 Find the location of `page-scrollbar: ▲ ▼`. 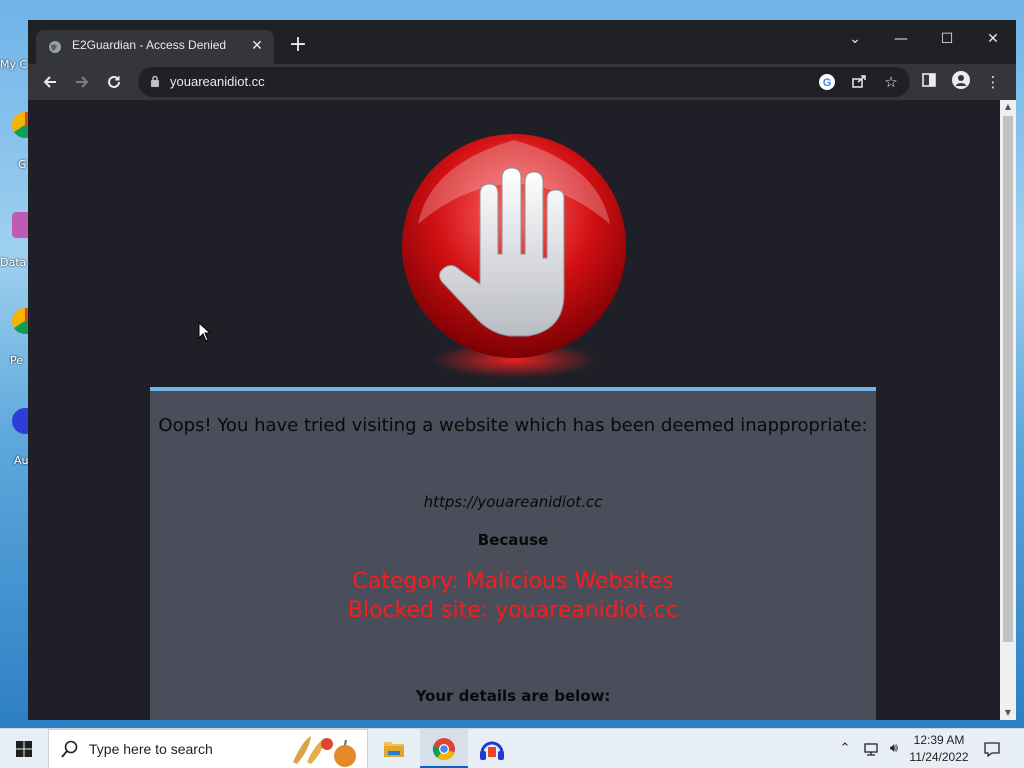

page-scrollbar: ▲ ▼ is located at coordinates (1008, 410).